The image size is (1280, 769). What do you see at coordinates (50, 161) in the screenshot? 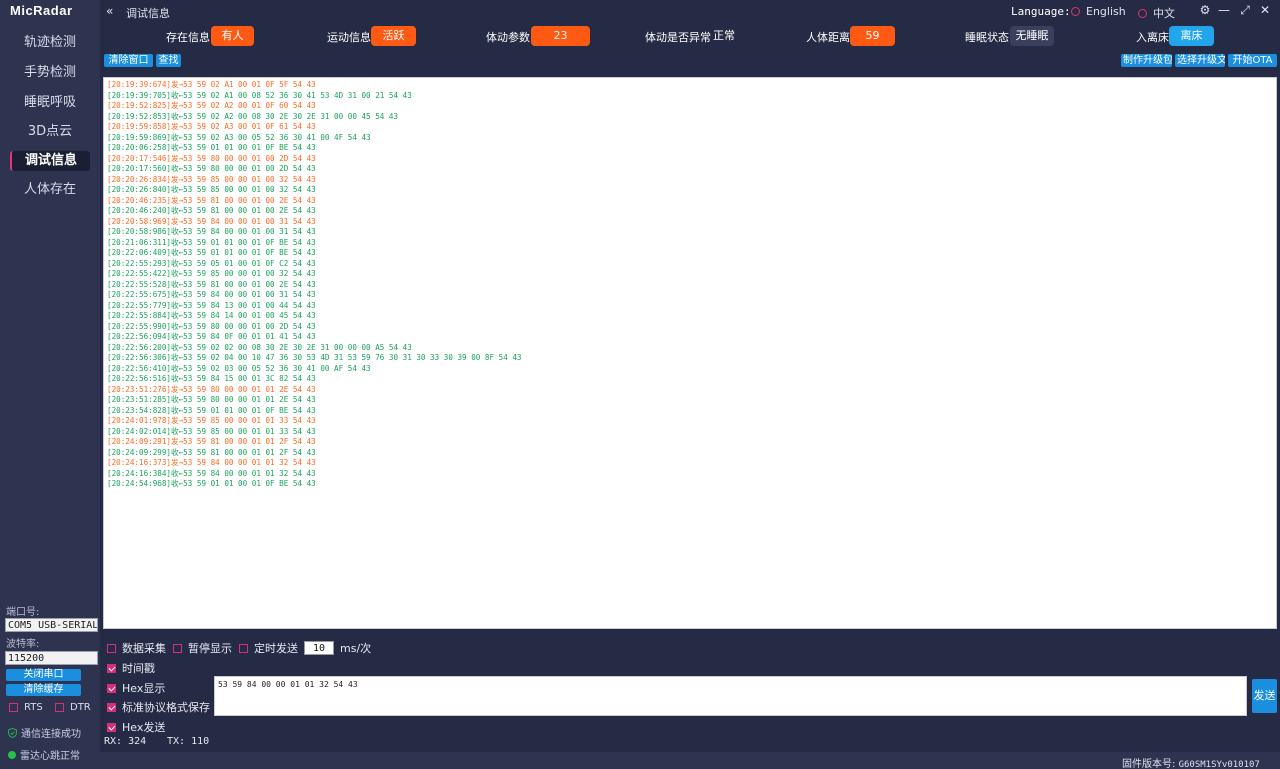
I see `sidebar-item-debug: 调试信息` at bounding box center [50, 161].